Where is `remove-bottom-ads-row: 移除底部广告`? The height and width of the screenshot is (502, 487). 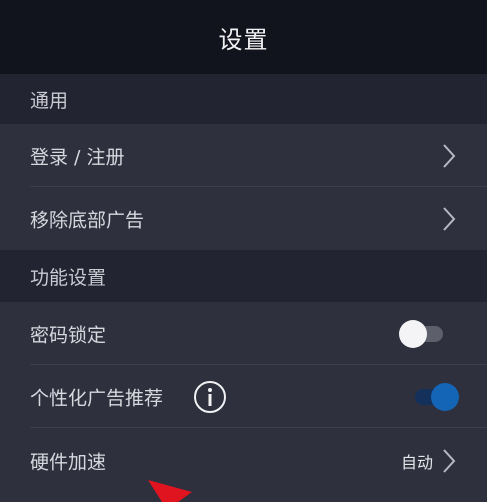 remove-bottom-ads-row: 移除底部广告 is located at coordinates (243, 218).